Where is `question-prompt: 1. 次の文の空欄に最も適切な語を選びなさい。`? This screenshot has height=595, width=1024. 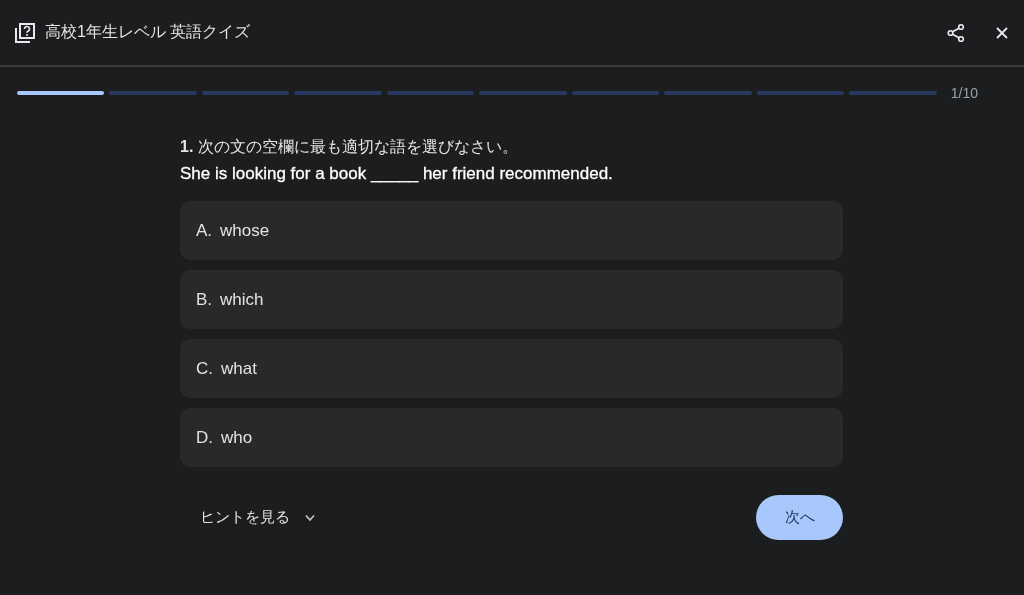 question-prompt: 1. 次の文の空欄に最も適切な語を選びなさい。 is located at coordinates (349, 147).